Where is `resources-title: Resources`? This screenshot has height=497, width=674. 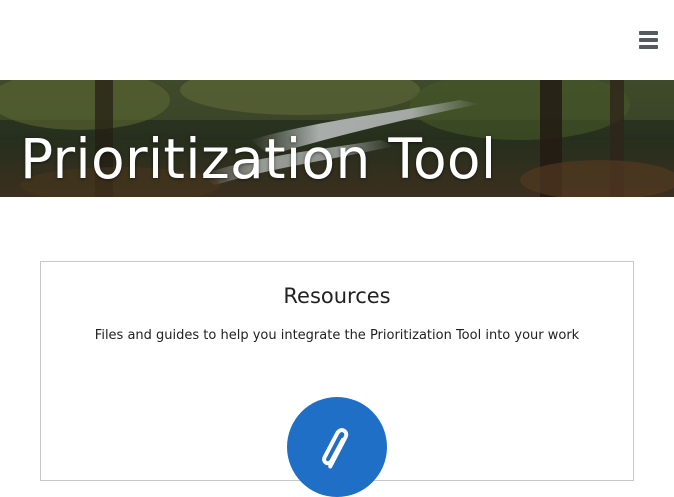 resources-title: Resources is located at coordinates (337, 296).